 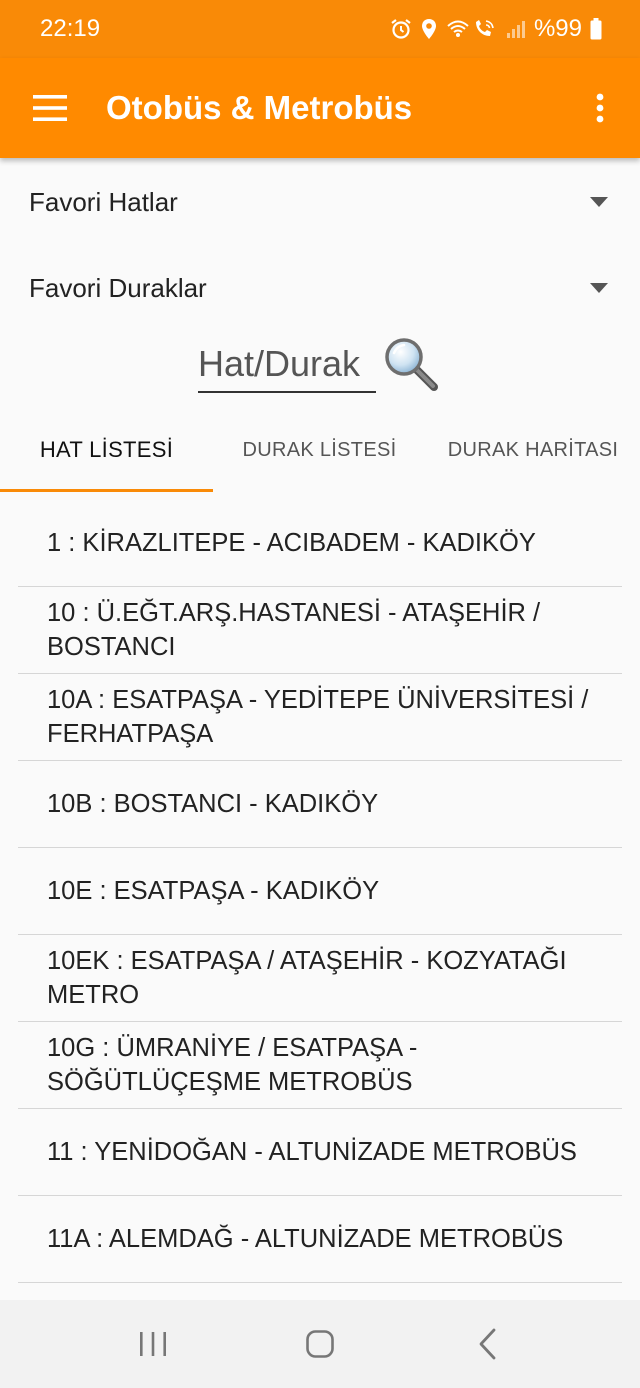 I want to click on magnifier-icon, so click(x=412, y=365).